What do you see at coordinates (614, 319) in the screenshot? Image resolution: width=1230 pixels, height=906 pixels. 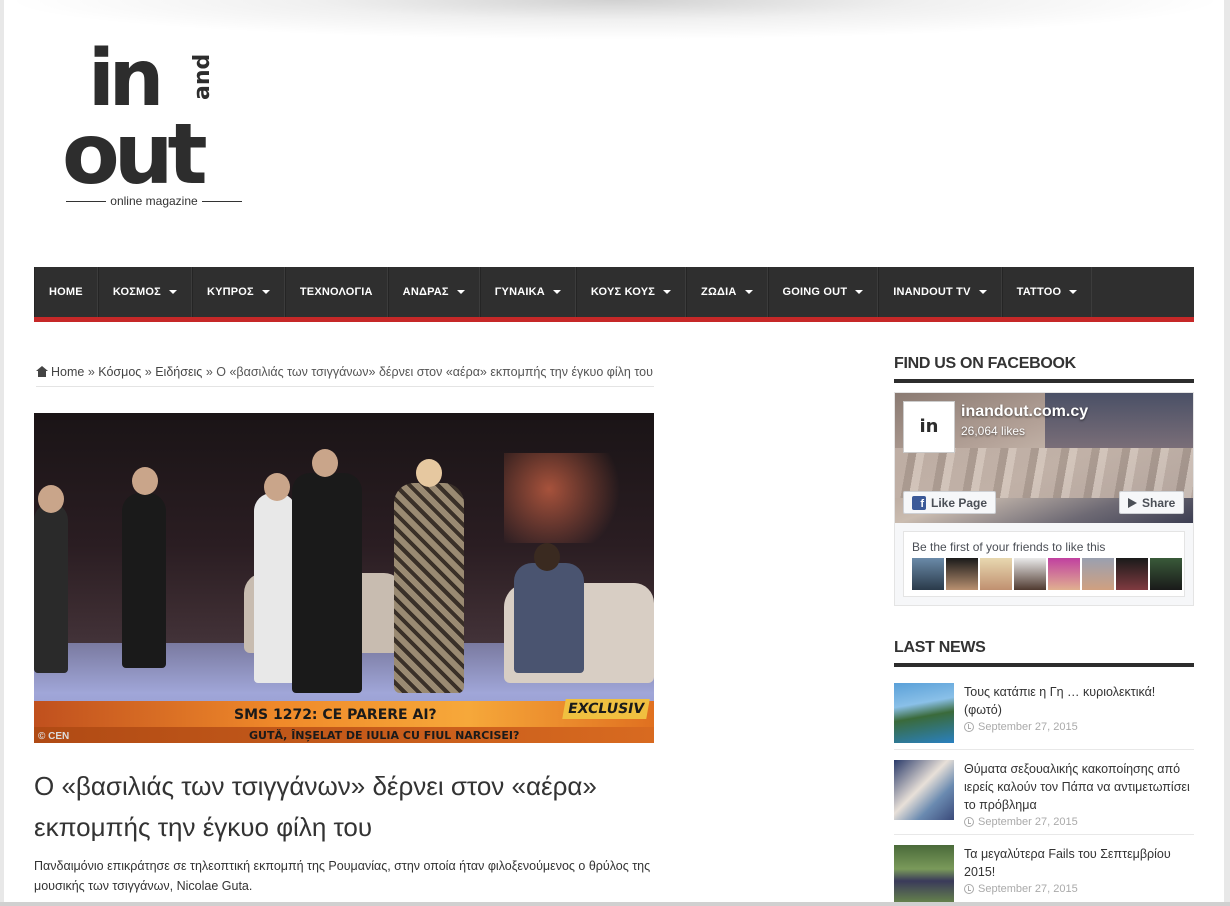 I see `nav-accent-bar` at bounding box center [614, 319].